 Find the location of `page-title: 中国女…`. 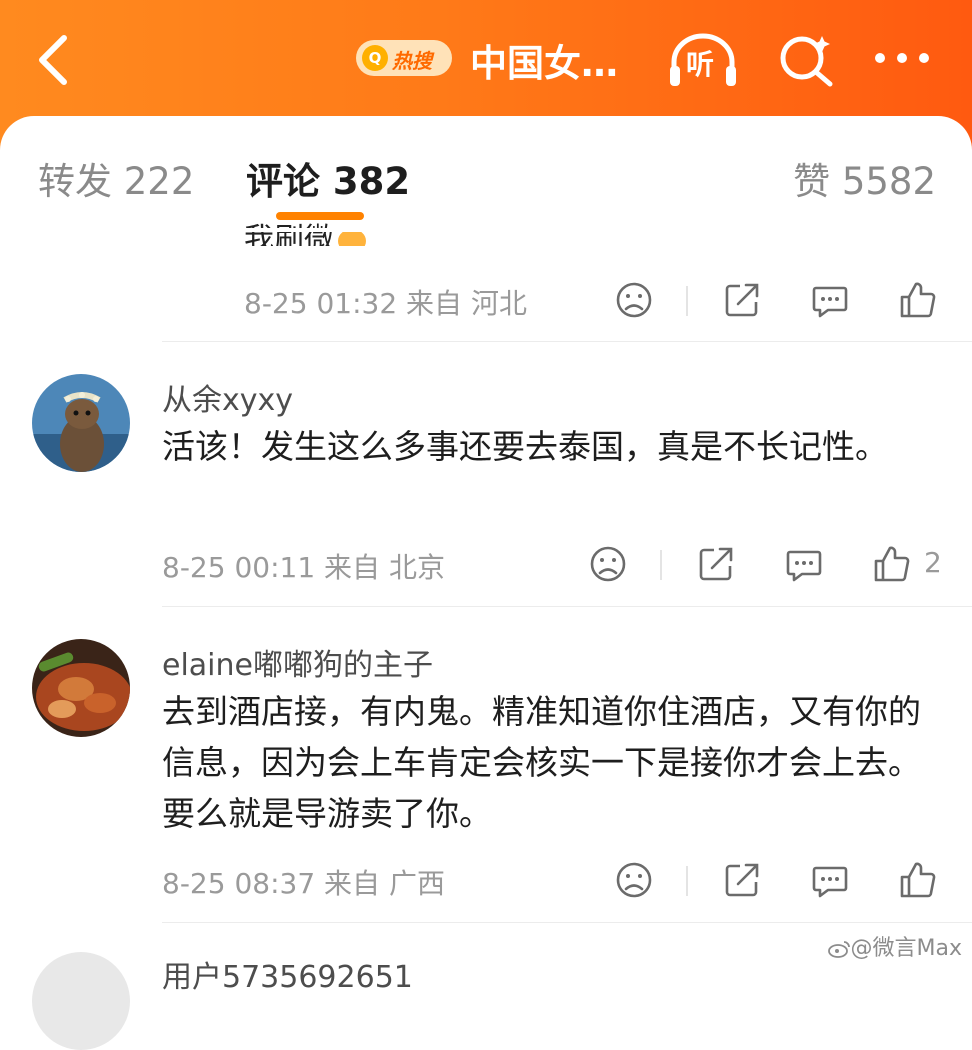

page-title: 中国女… is located at coordinates (544, 60).